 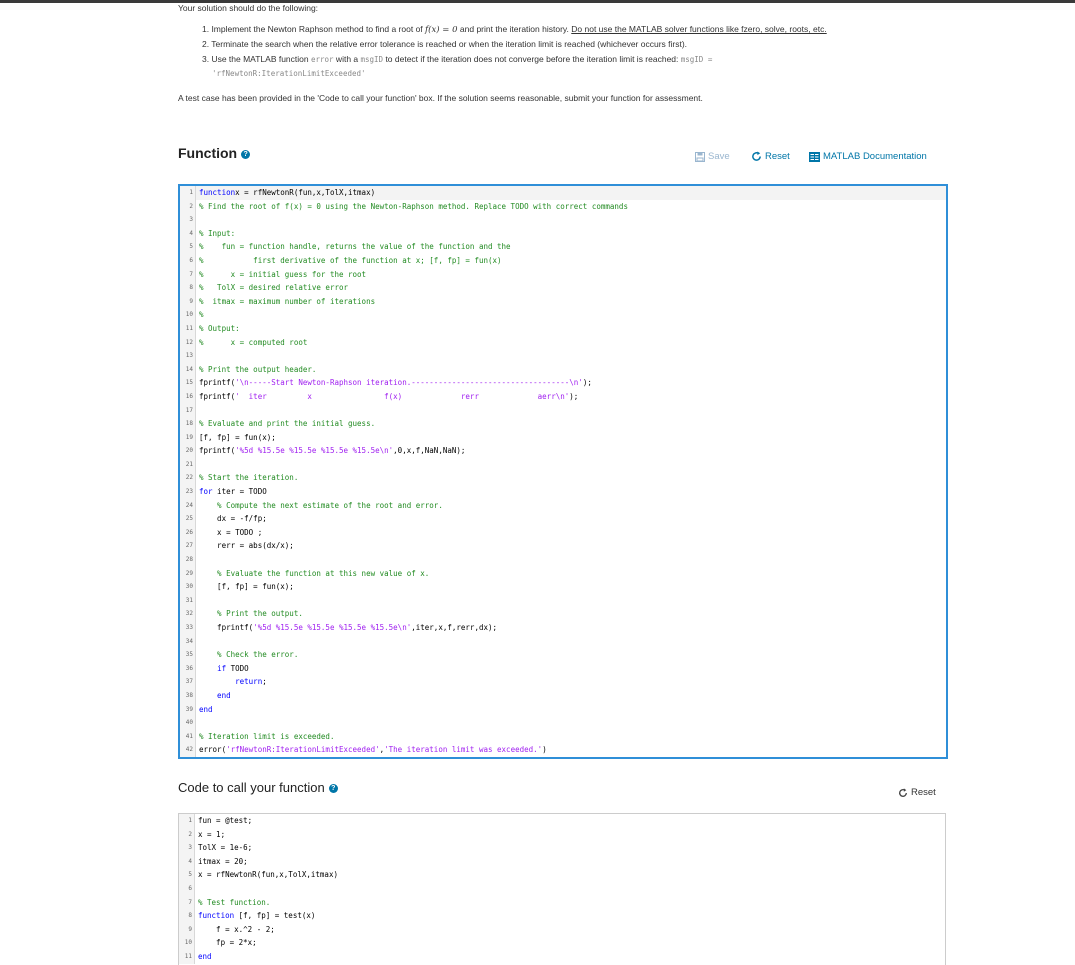 I want to click on code-token: [f, fp] = test(x), so click(x=275, y=916).